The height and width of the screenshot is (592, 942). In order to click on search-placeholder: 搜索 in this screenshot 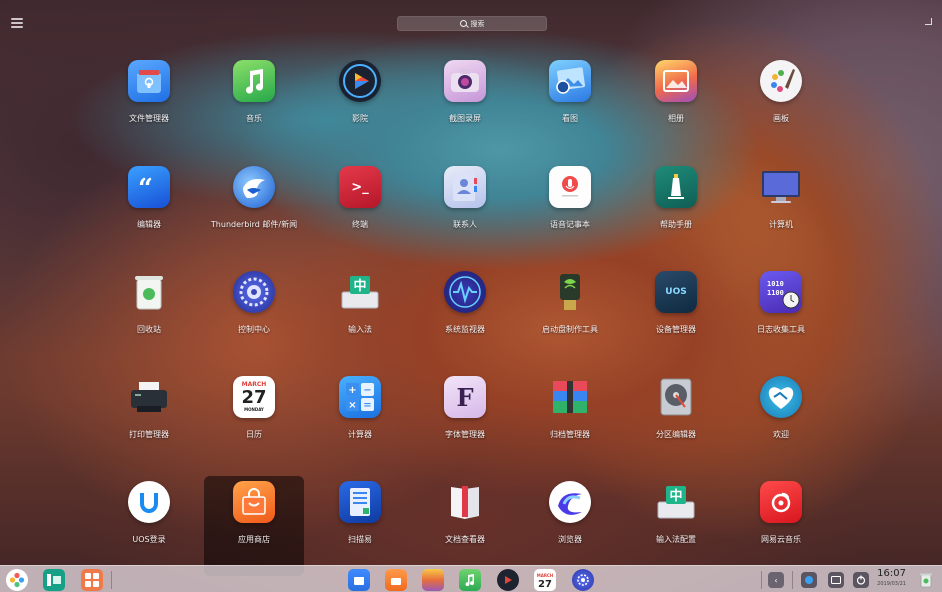, I will do `click(477, 23)`.